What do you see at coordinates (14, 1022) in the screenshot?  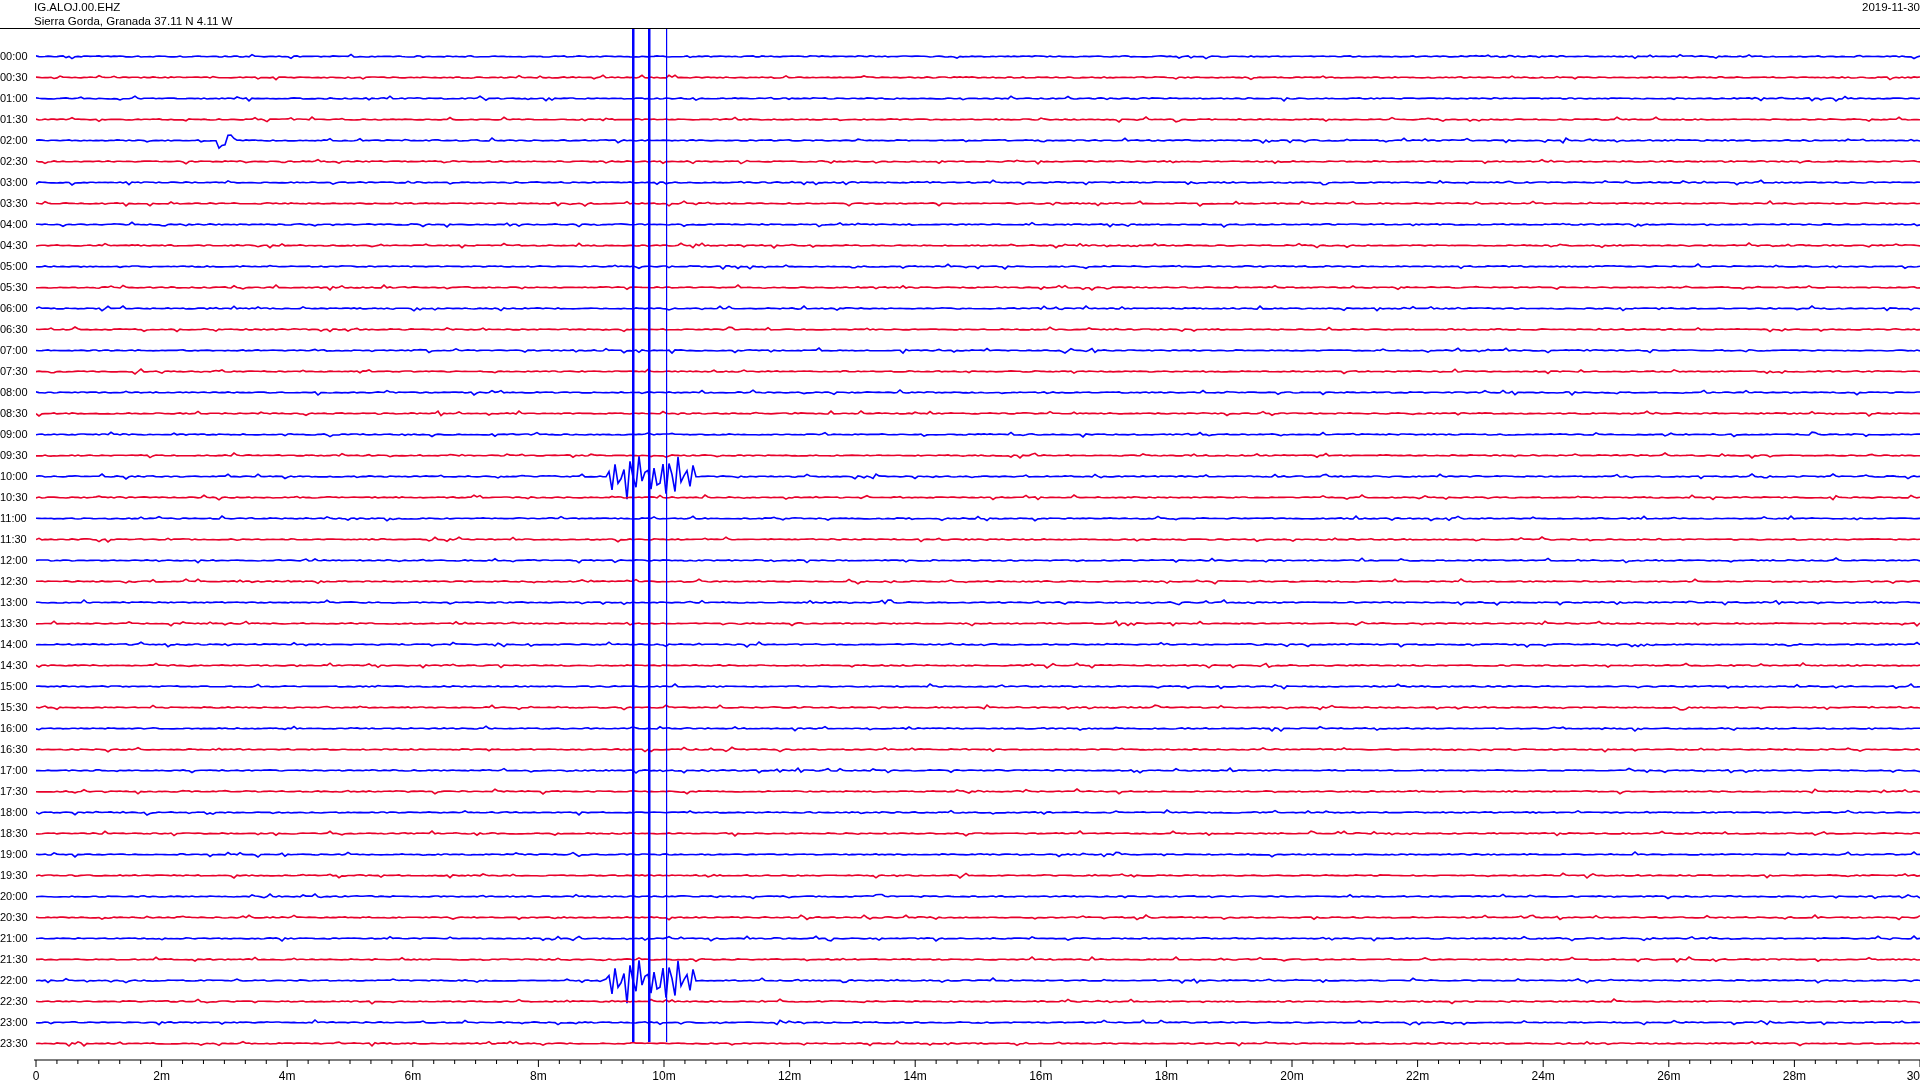 I see `time-label: 23:00` at bounding box center [14, 1022].